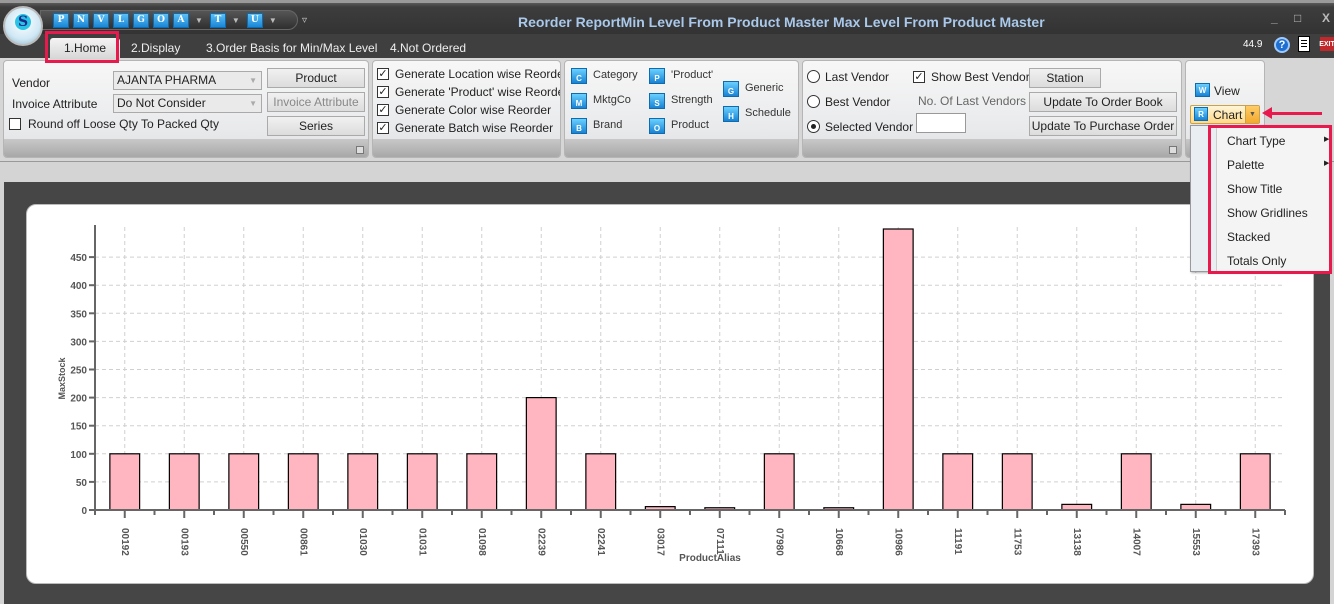 The width and height of the screenshot is (1334, 604). Describe the element at coordinates (992, 148) in the screenshot. I see `group-footer` at that location.